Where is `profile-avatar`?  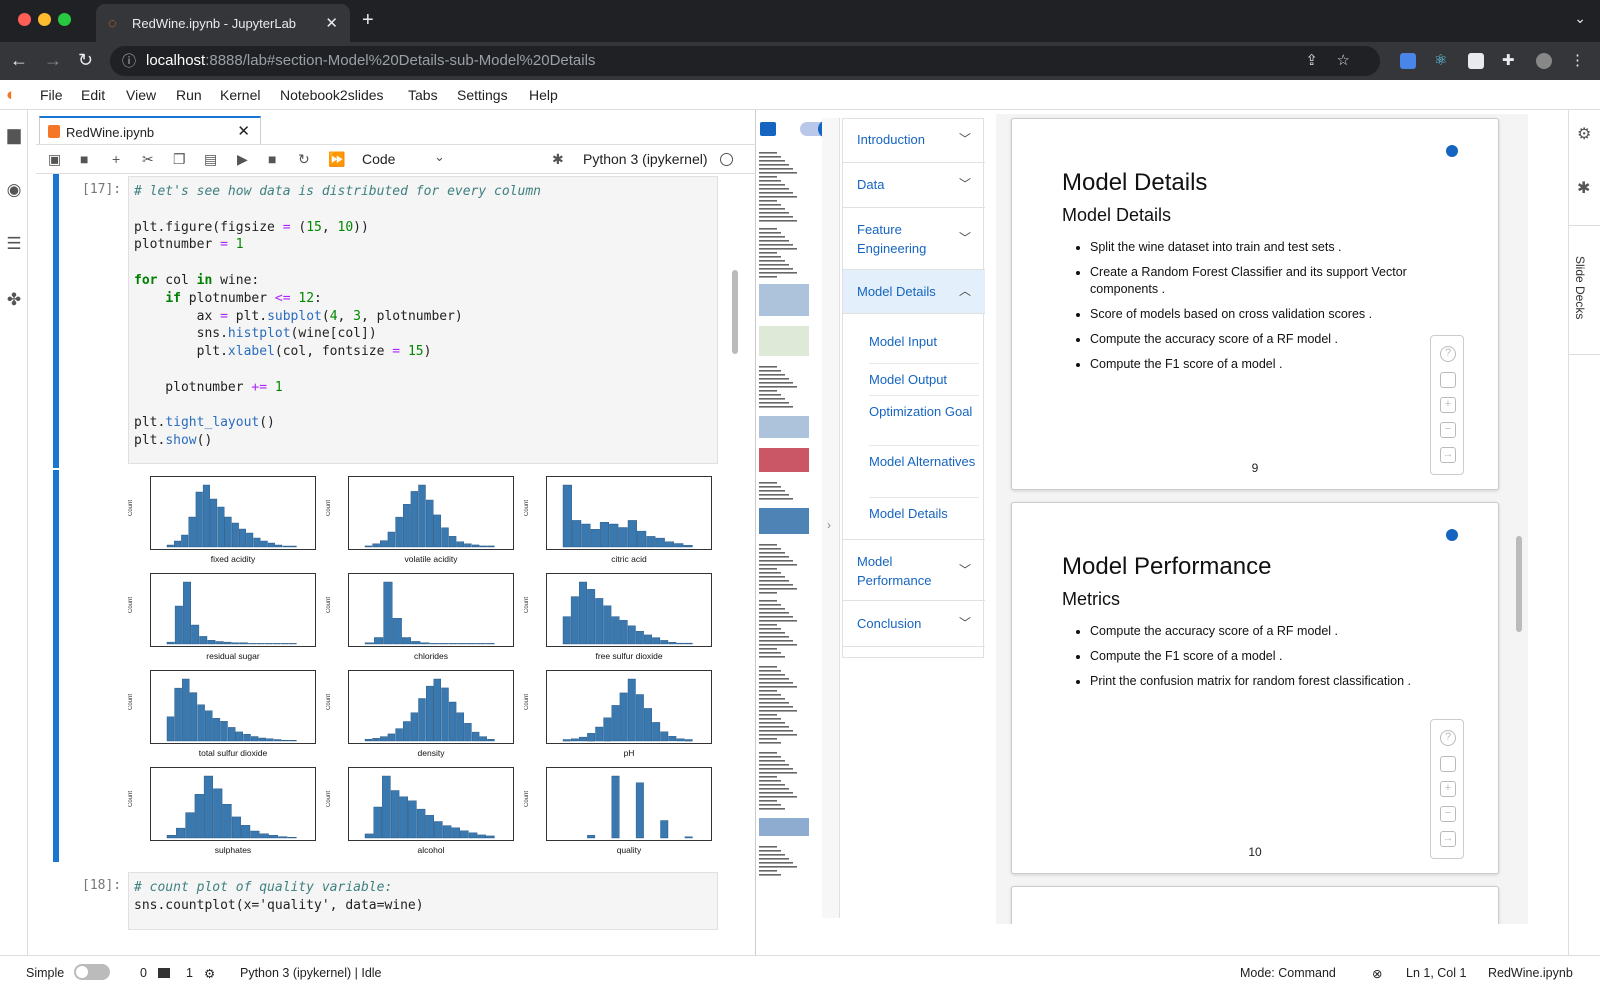 profile-avatar is located at coordinates (1544, 61).